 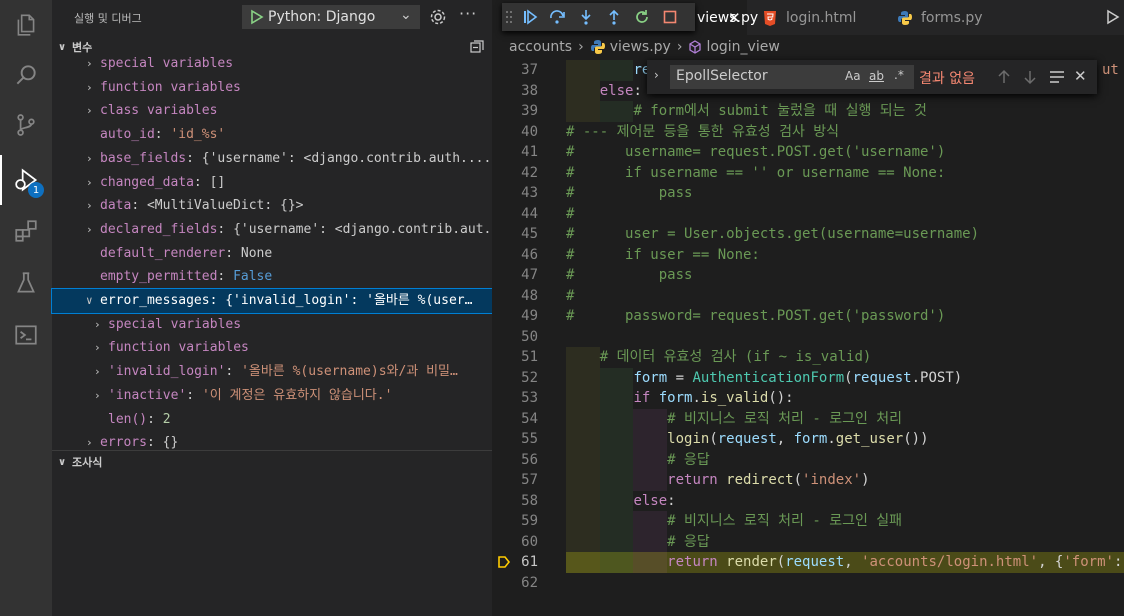 I want to click on run-icon, so click(x=1113, y=17).